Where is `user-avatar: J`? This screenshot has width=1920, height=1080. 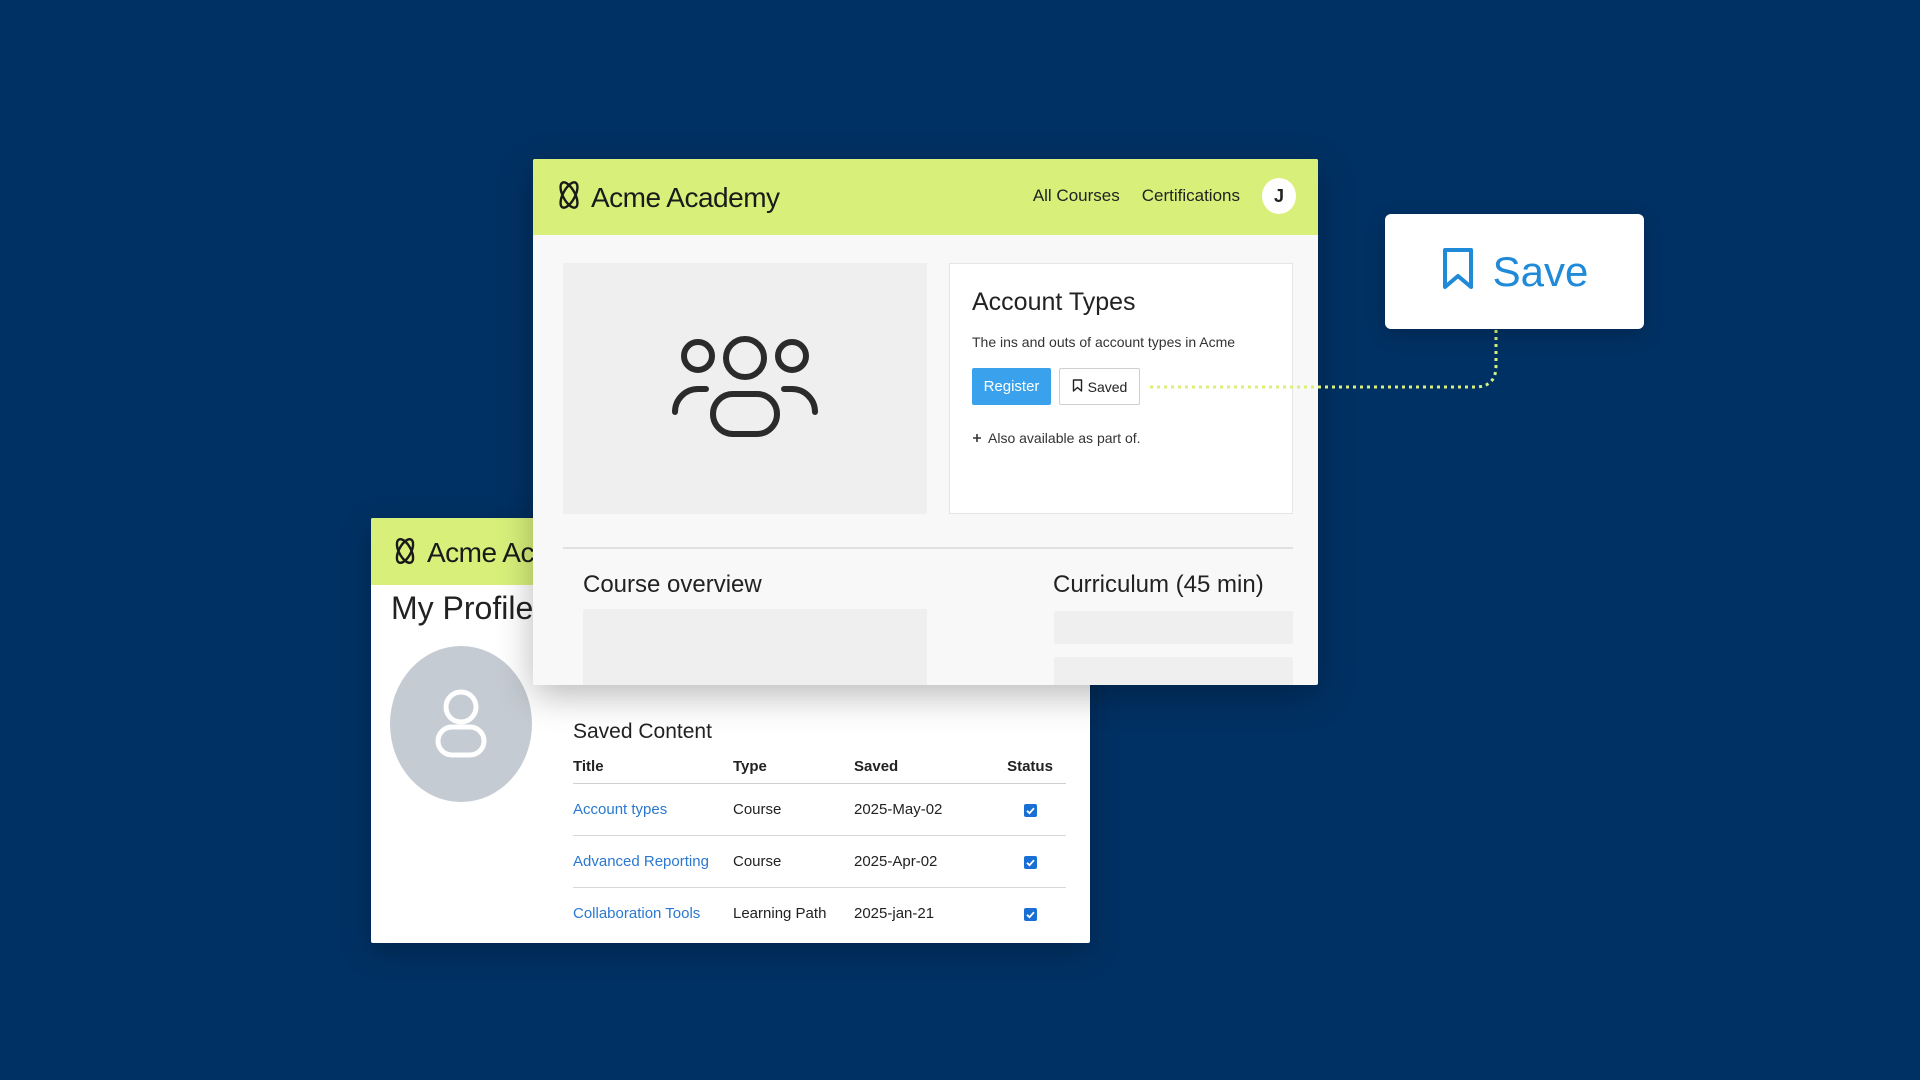
user-avatar: J is located at coordinates (1279, 196).